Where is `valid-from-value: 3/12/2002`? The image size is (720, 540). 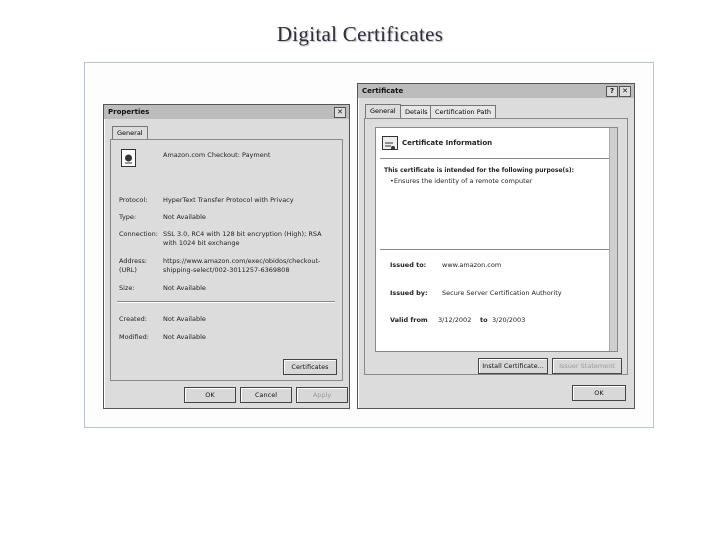
valid-from-value: 3/12/2002 is located at coordinates (455, 320).